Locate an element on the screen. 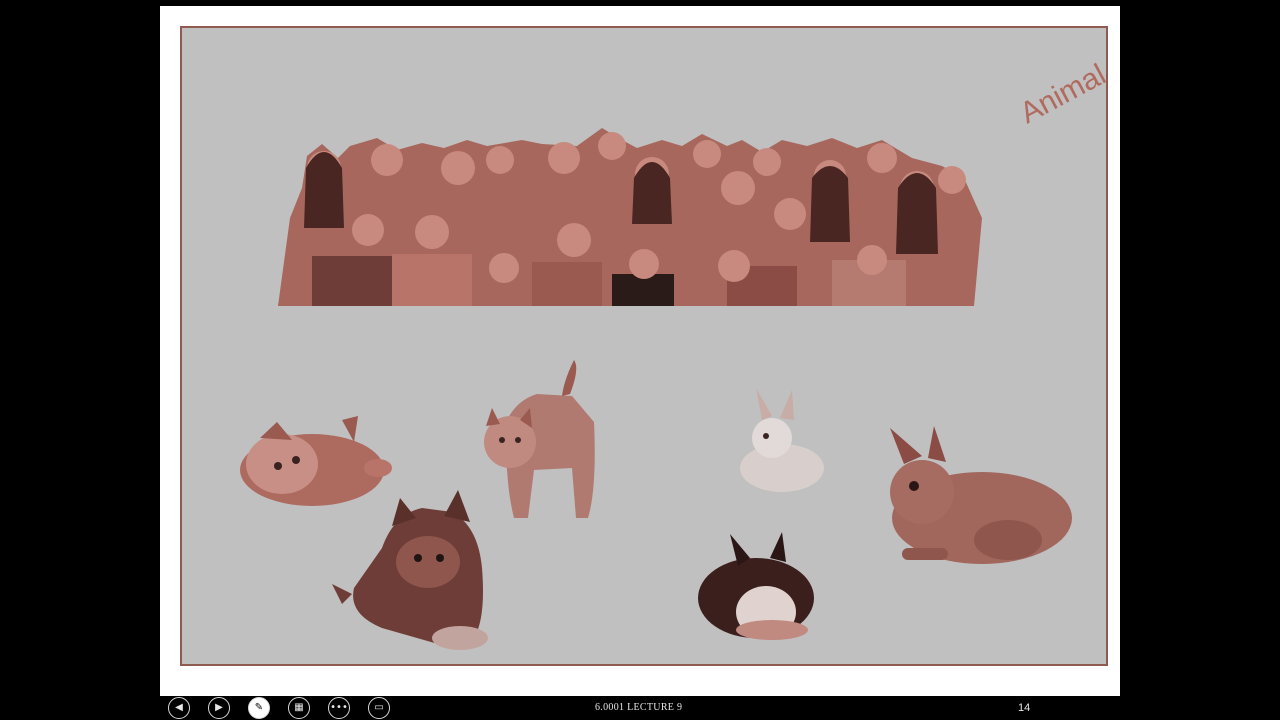 This screenshot has height=720, width=1280. lecture-label: 6.0001 LECTURE 9 is located at coordinates (639, 707).